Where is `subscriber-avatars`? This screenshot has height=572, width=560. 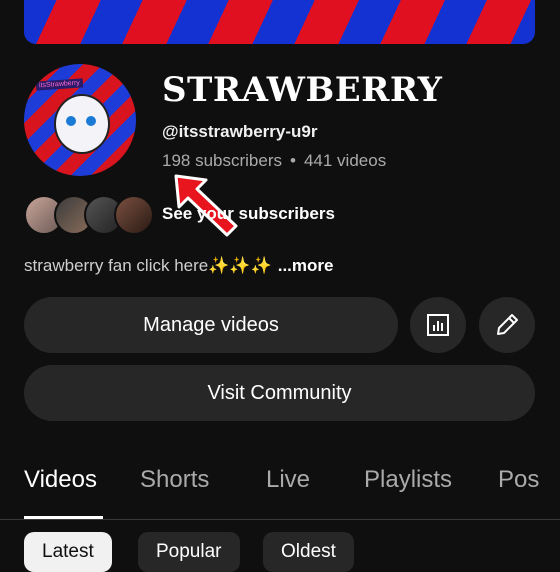 subscriber-avatars is located at coordinates (89, 215).